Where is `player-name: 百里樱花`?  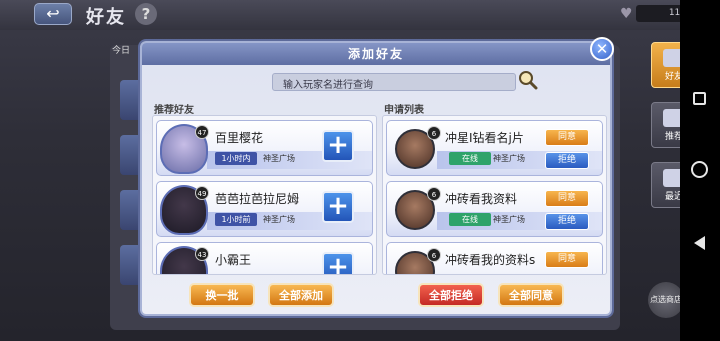 player-name: 百里樱花 is located at coordinates (239, 138).